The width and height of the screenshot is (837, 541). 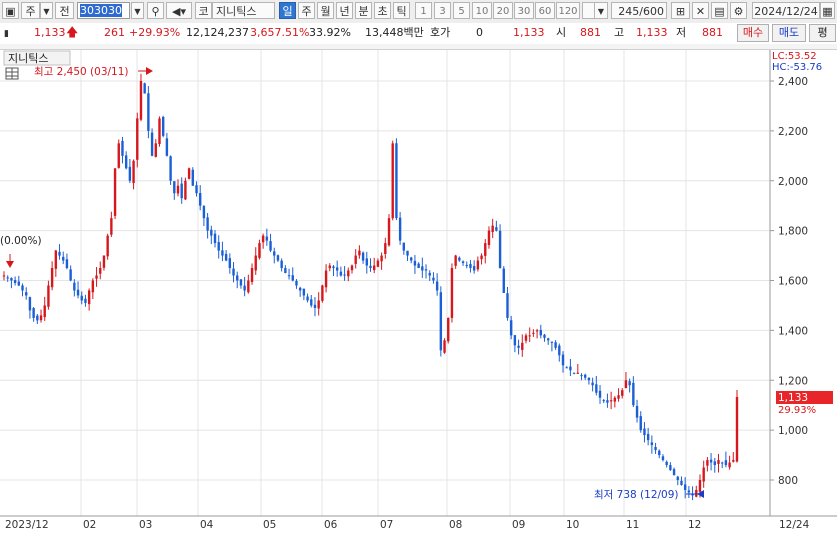 What do you see at coordinates (601, 10) in the screenshot?
I see `interval-dropdown-icon: ▼` at bounding box center [601, 10].